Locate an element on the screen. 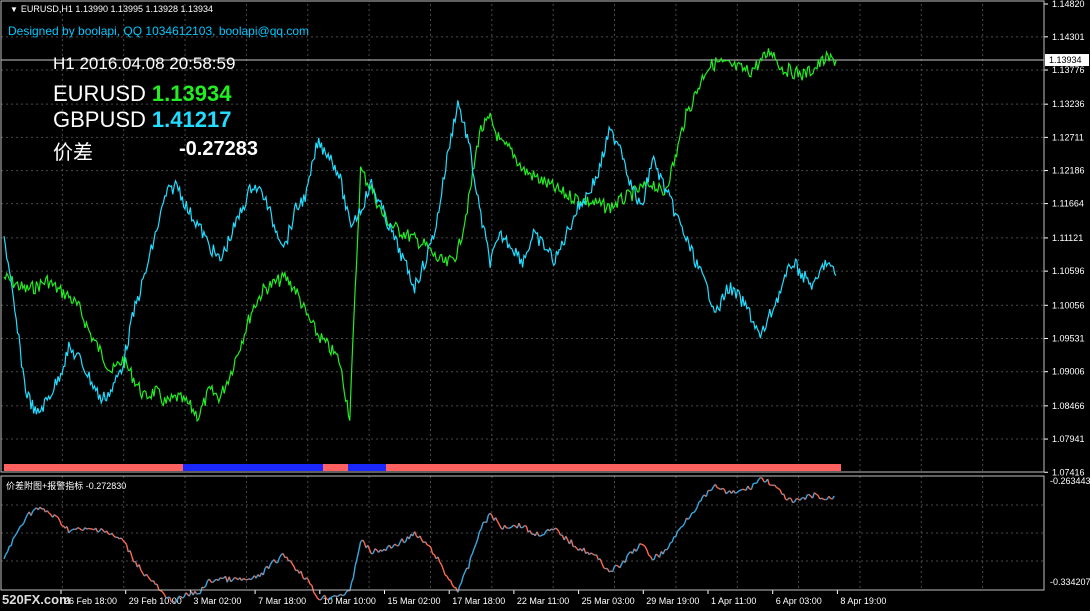 Image resolution: width=1090 pixels, height=611 pixels. x-tick-label: 1 Apr 11:00 is located at coordinates (733, 601).